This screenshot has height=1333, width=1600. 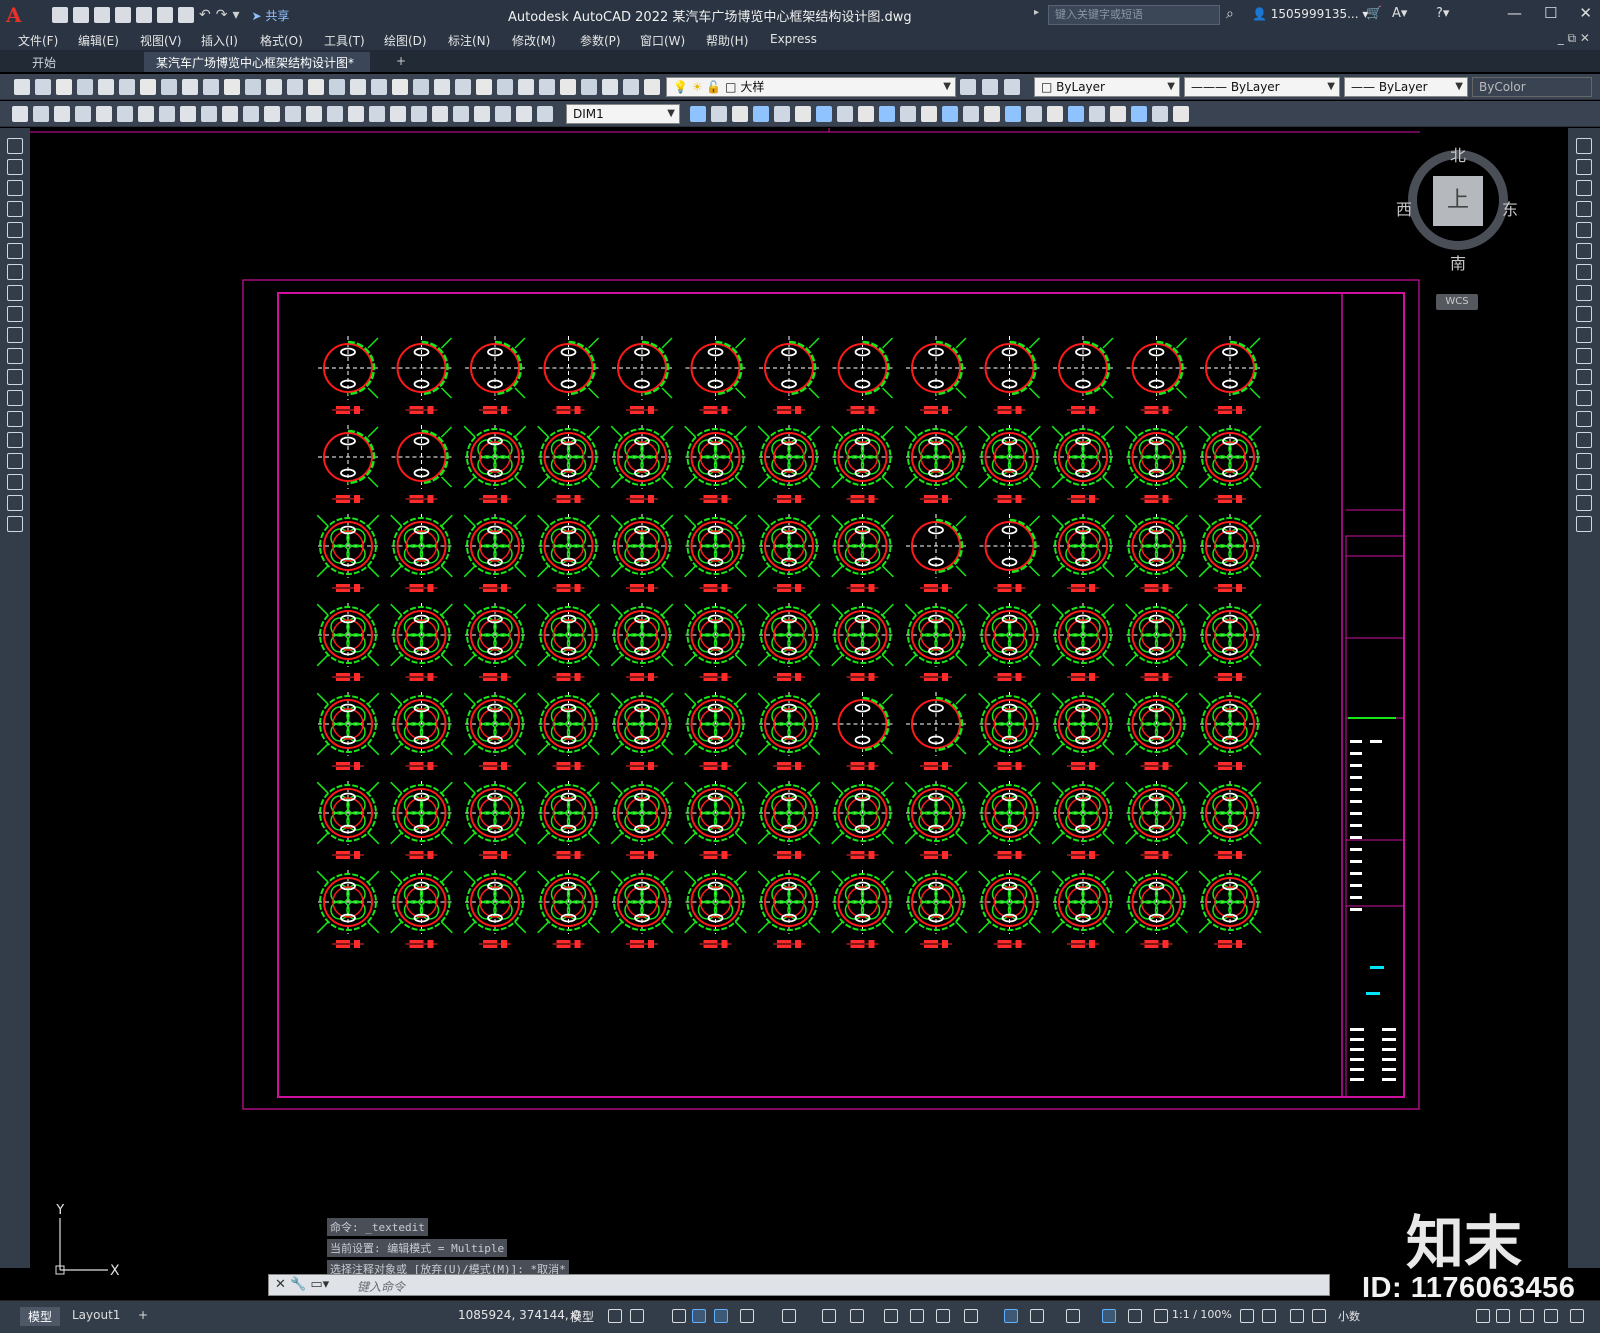 I want to click on menu-help: 帮助(H), so click(x=727, y=40).